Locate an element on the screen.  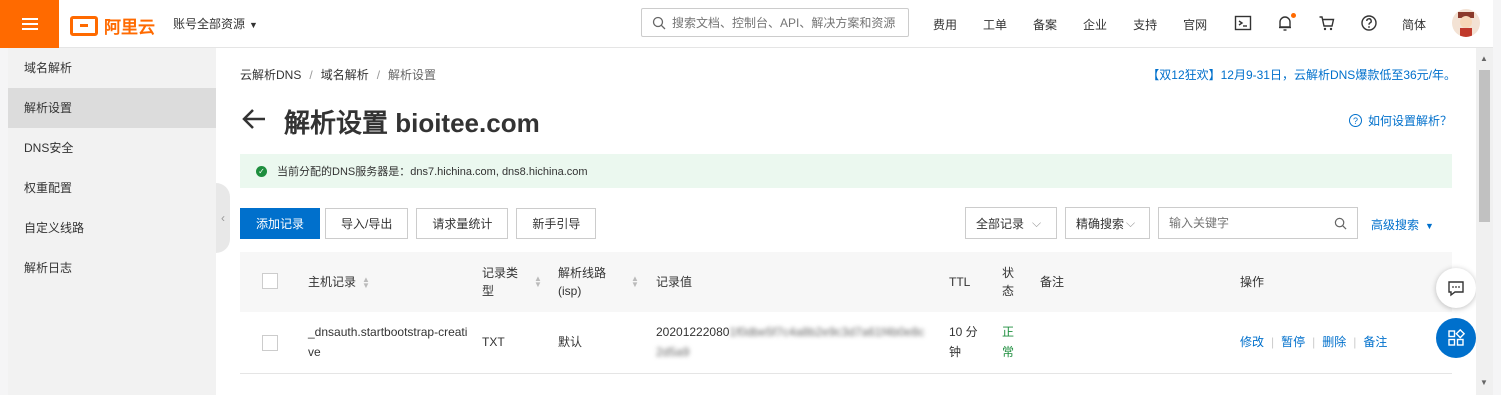
sidebar-item-resolution-settings: 解析设置 is located at coordinates (112, 108).